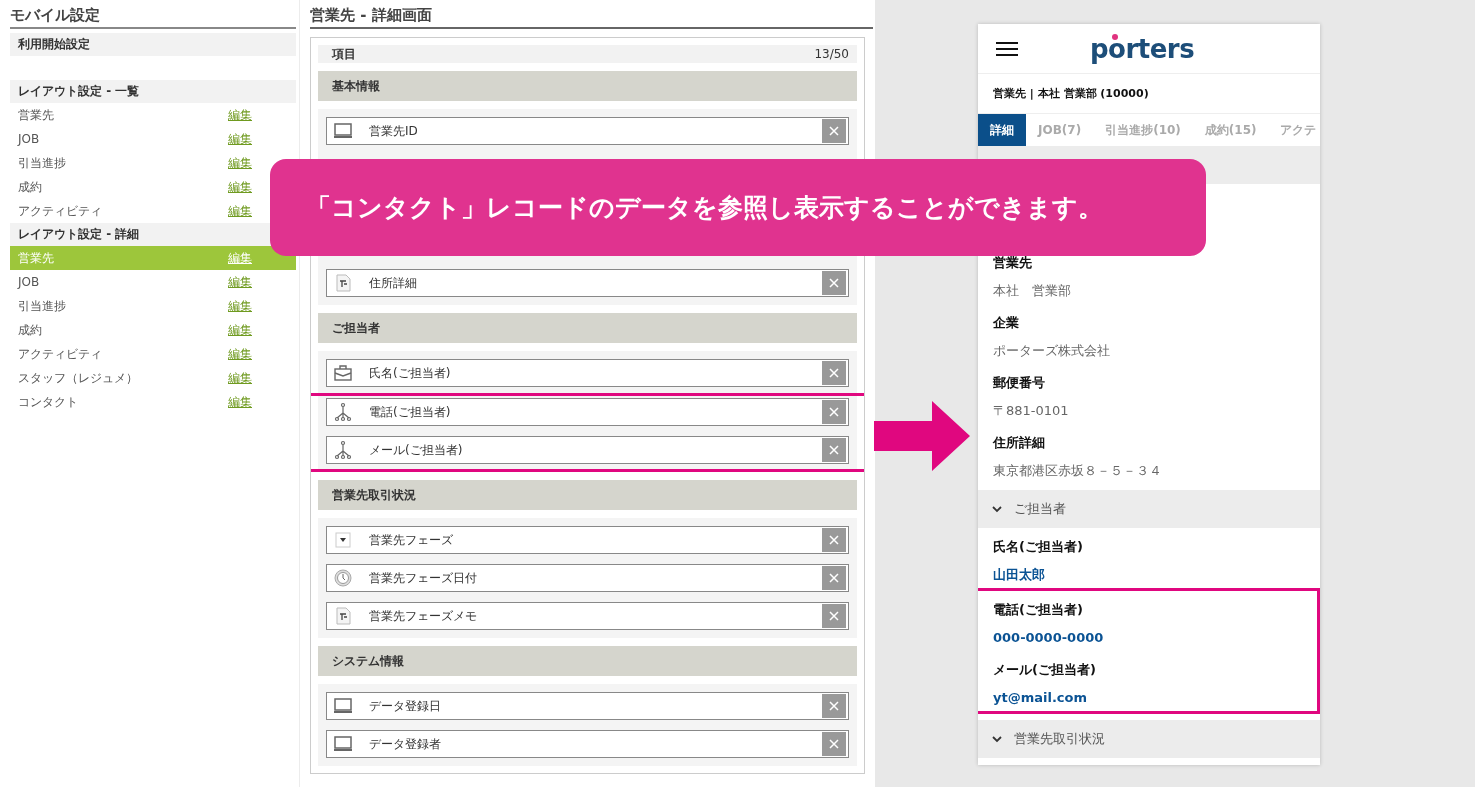 This screenshot has height=787, width=1475. What do you see at coordinates (153, 16) in the screenshot?
I see `page-title: モバイル設定` at bounding box center [153, 16].